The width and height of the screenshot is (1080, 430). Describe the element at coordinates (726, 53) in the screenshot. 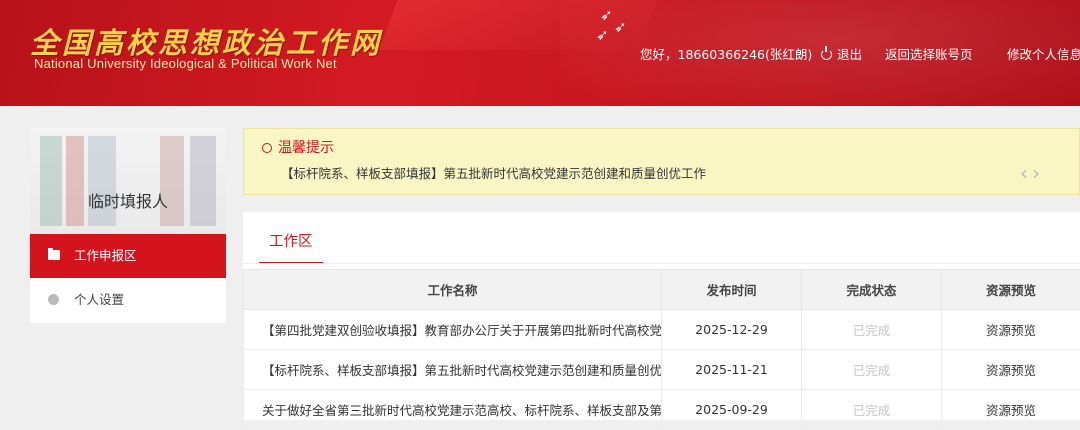

I see `user-greeting: 您好，18660366246(张红朗)` at that location.